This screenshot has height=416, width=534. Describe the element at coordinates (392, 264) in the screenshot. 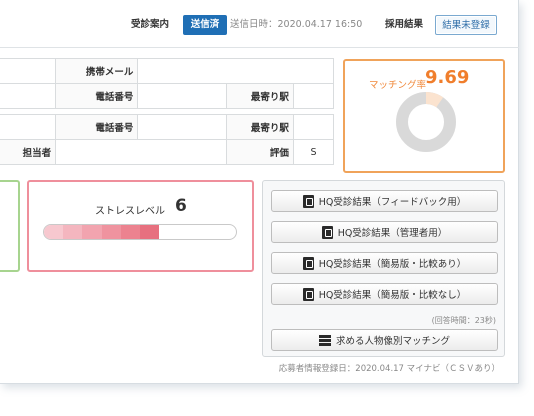

I see `hq-button-label: HQ受診結果（簡易版・比較あり）` at that location.